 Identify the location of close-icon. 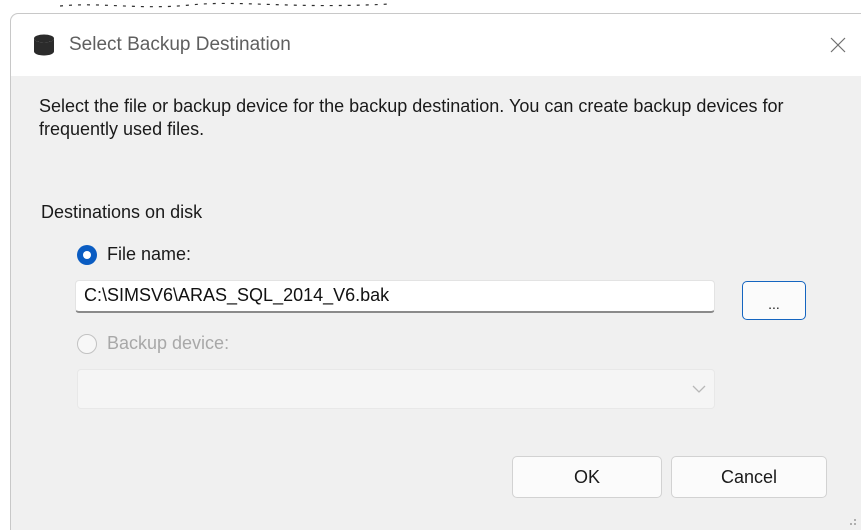
(838, 45).